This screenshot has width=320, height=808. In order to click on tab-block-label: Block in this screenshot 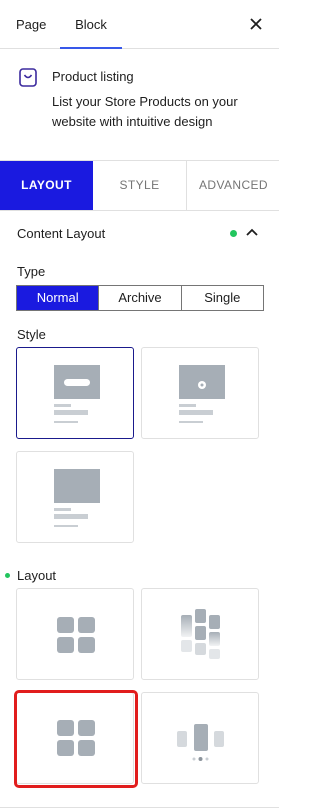, I will do `click(91, 24)`.